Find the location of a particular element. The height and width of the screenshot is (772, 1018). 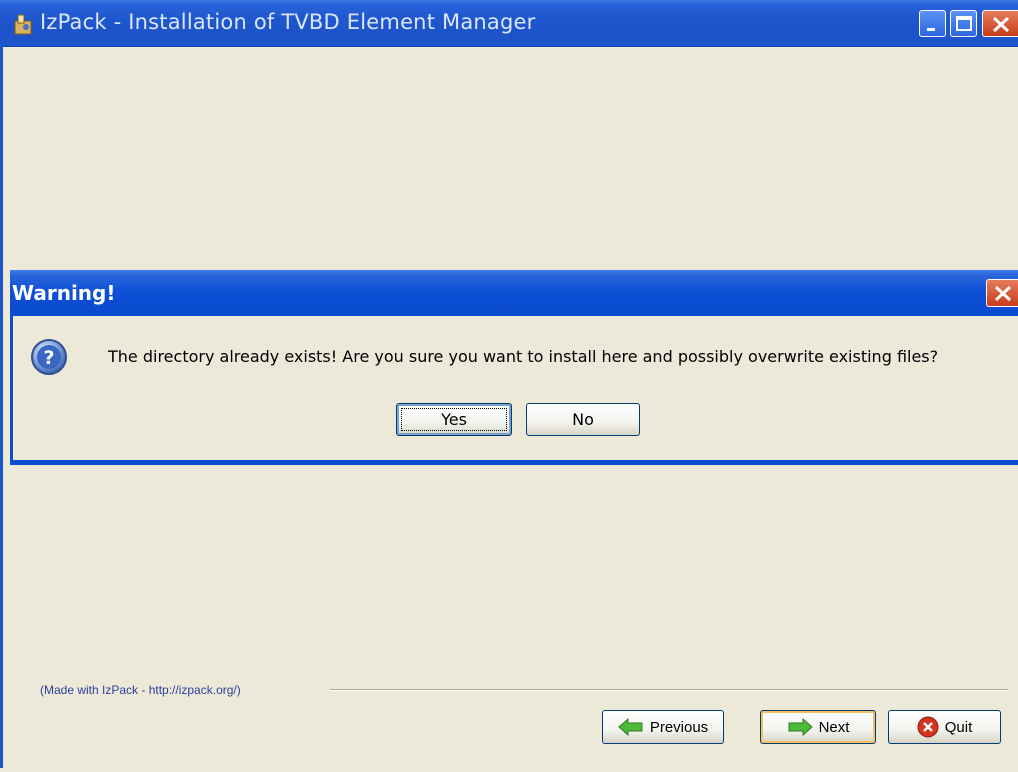

next-button: Next is located at coordinates (818, 727).